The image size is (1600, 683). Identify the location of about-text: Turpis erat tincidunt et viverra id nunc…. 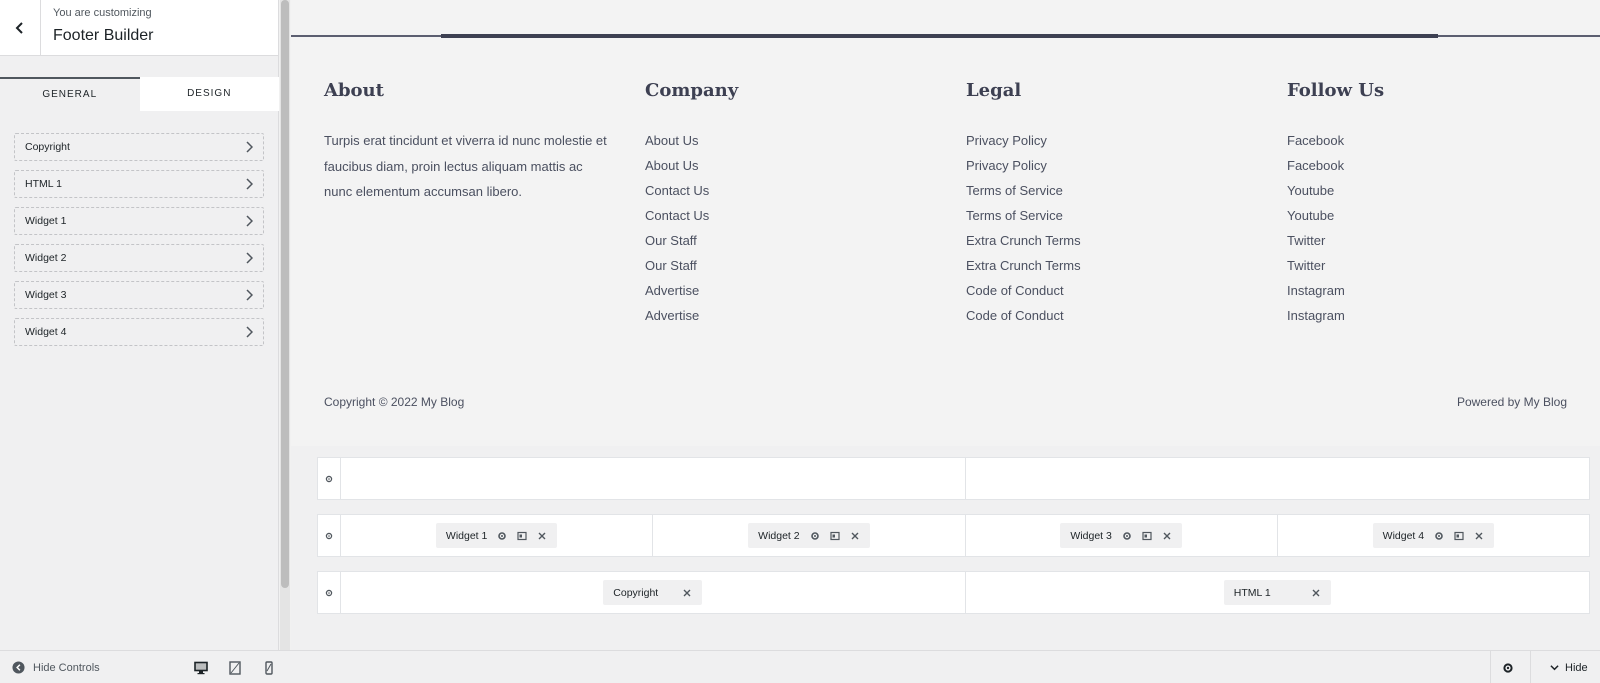
(465, 166).